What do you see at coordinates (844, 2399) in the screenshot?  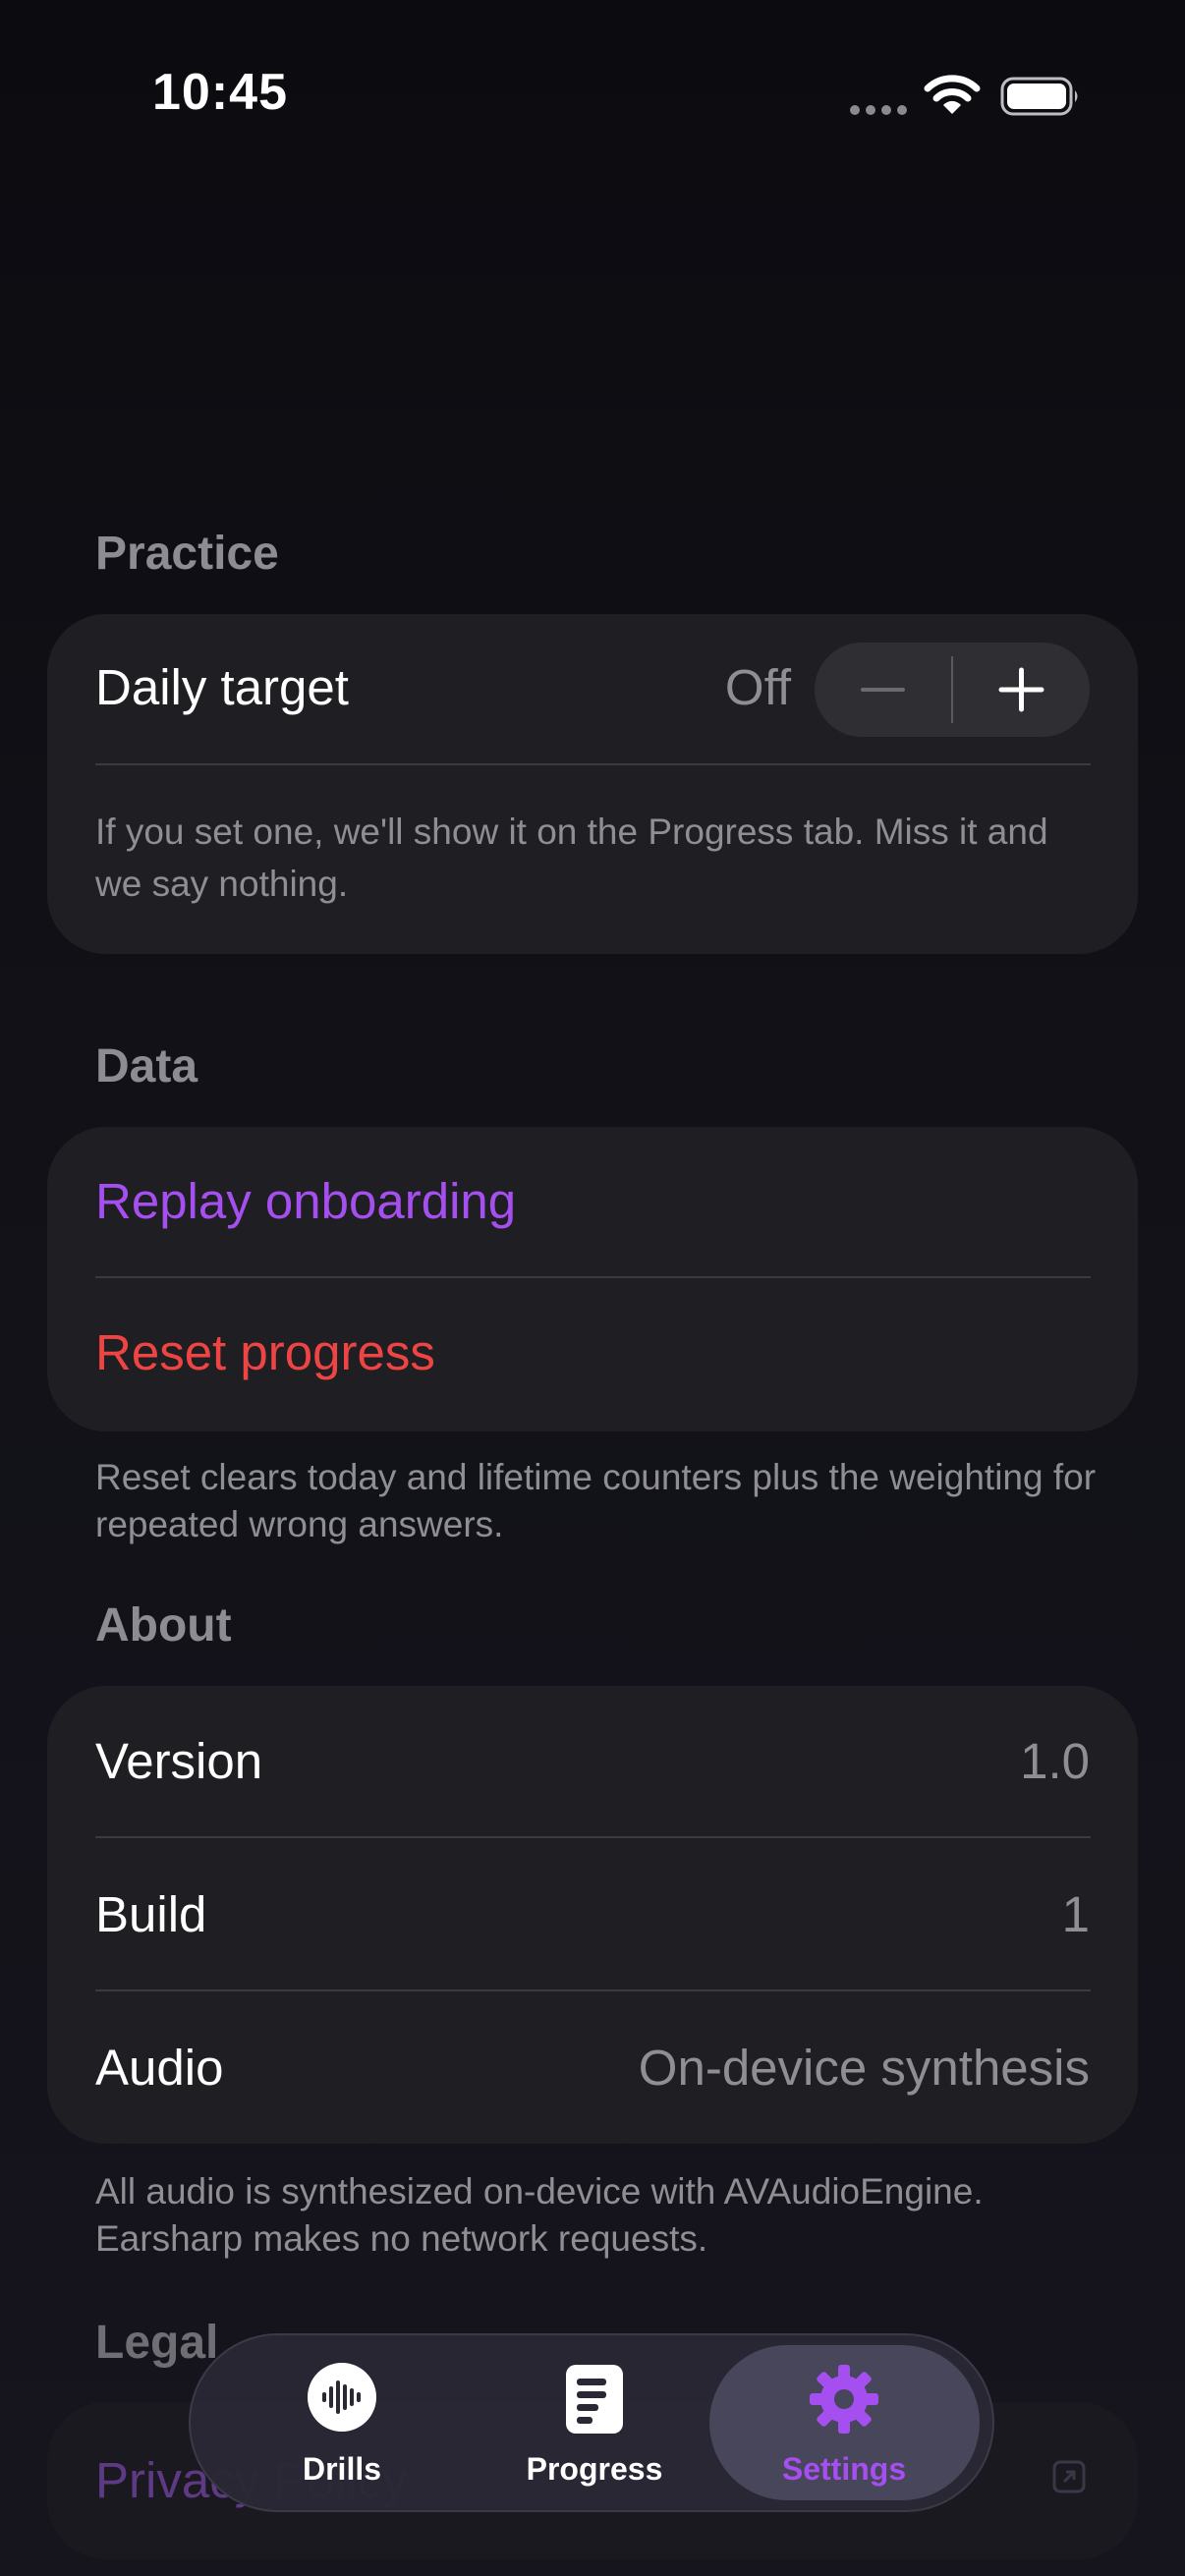 I see `gear-icon` at bounding box center [844, 2399].